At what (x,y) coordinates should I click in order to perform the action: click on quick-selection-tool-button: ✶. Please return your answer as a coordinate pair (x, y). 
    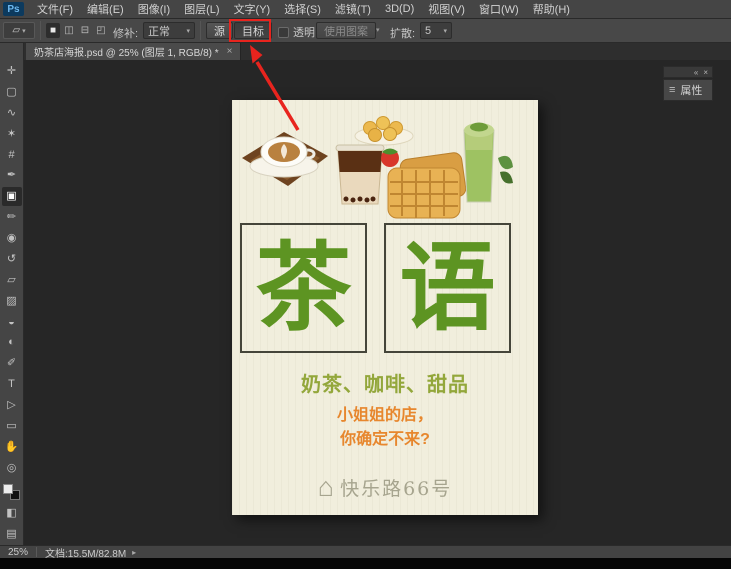
    Looking at the image, I should click on (12, 134).